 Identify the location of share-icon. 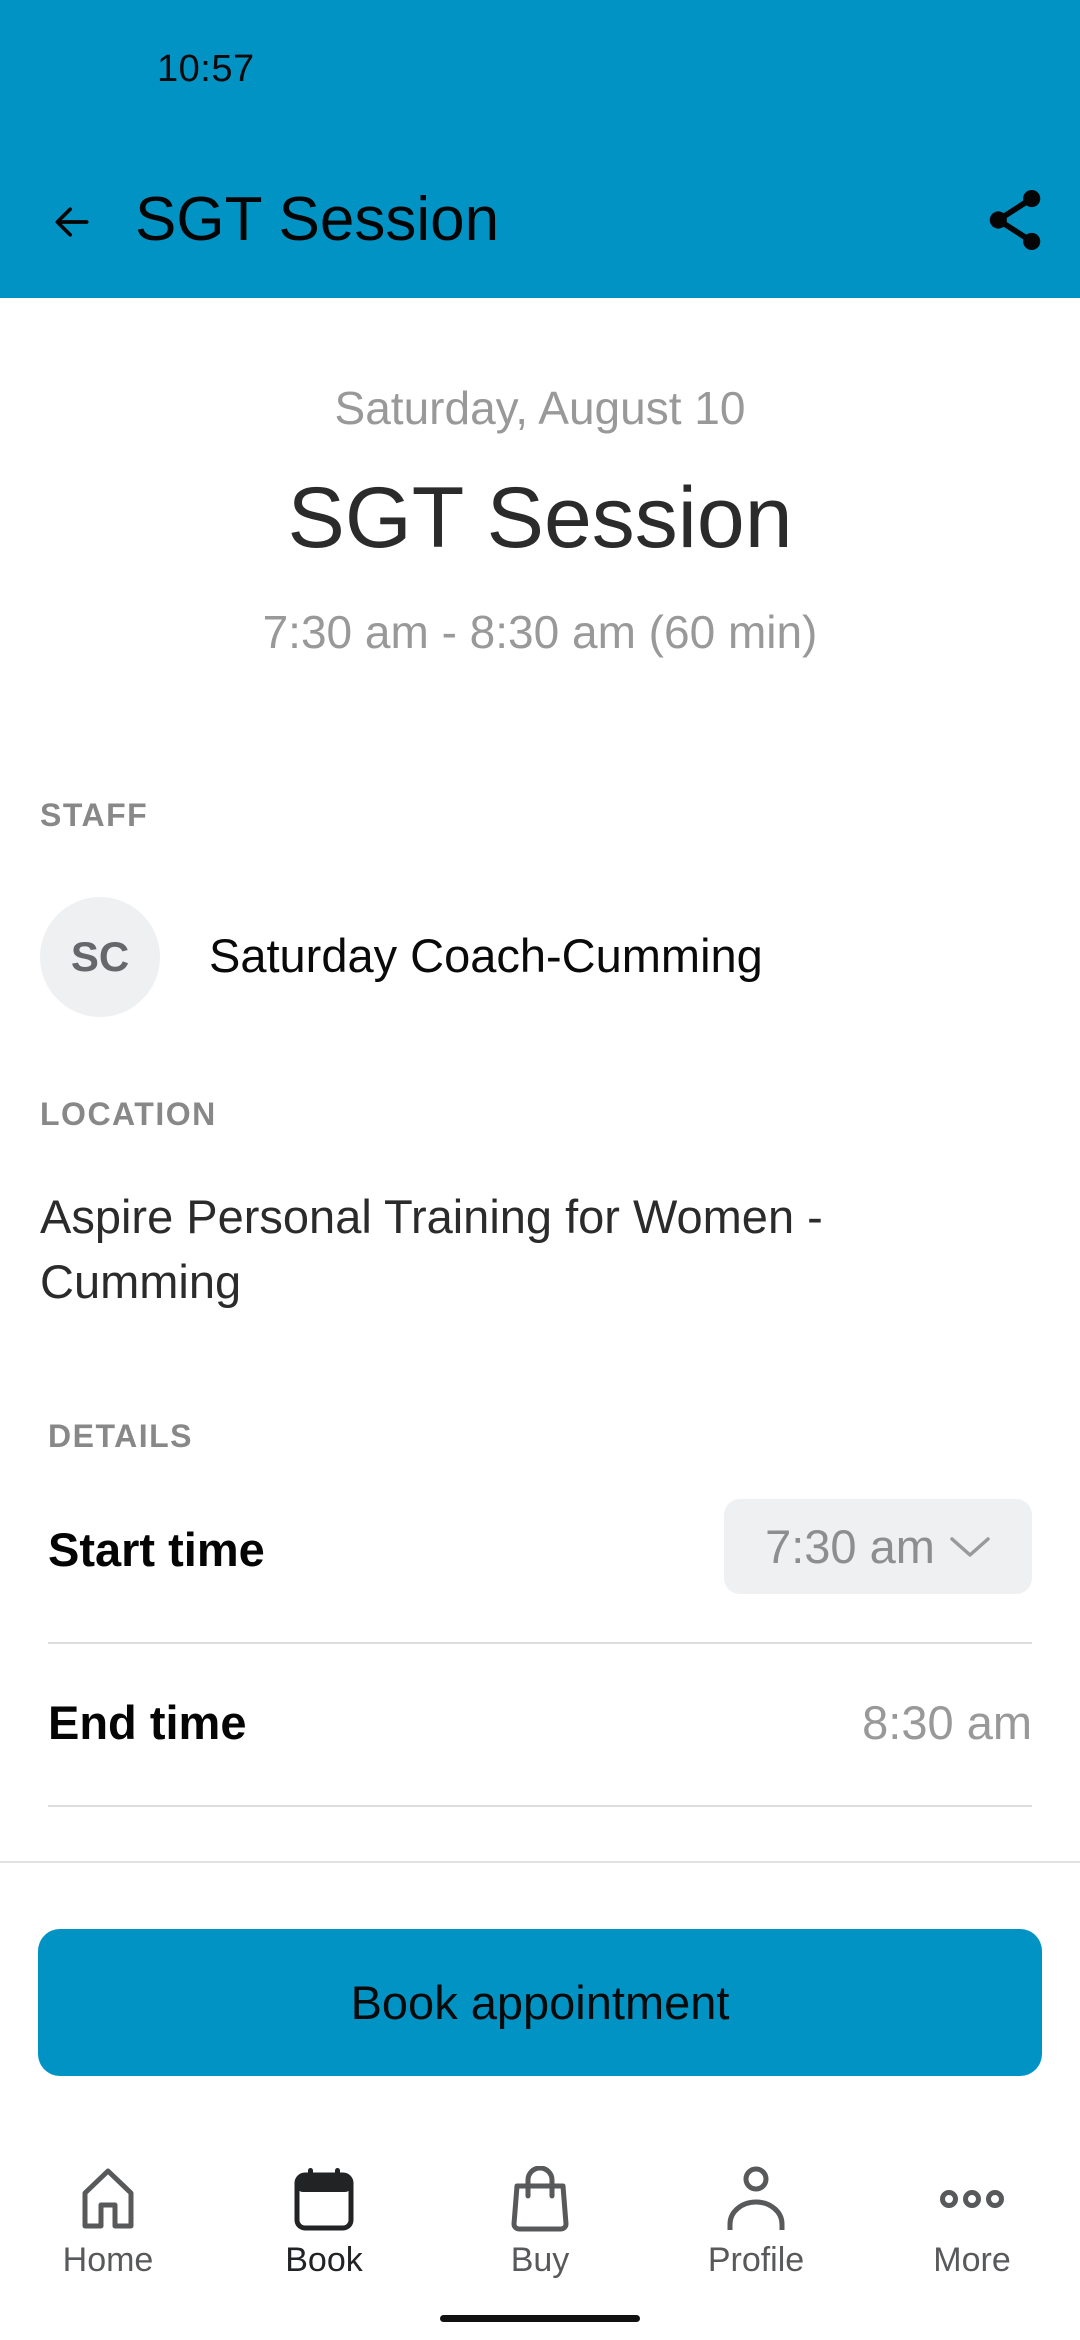
(1015, 220).